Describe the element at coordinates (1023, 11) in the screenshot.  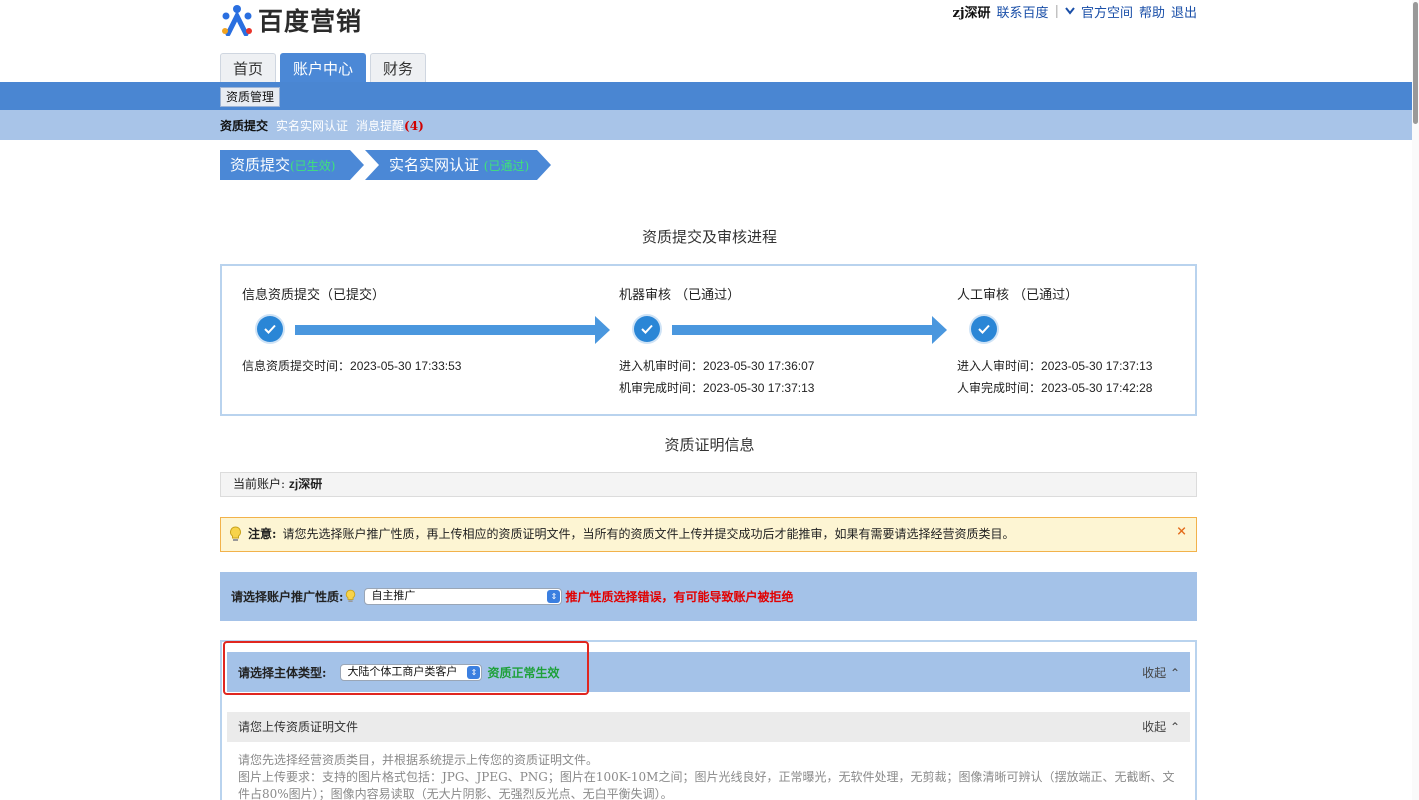
I see `contact-baidu-link: 联系百度` at that location.